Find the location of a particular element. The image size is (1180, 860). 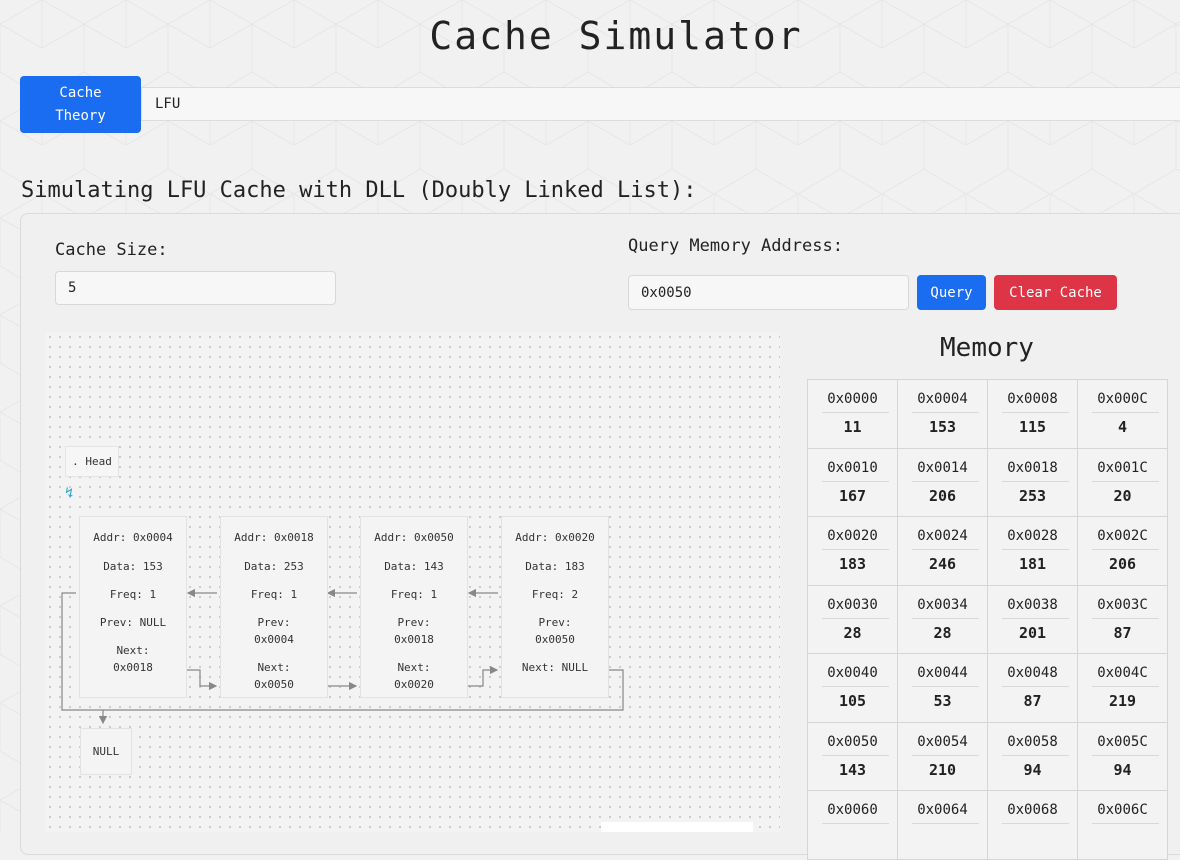

memory-address: 0x0050 is located at coordinates (852, 741).